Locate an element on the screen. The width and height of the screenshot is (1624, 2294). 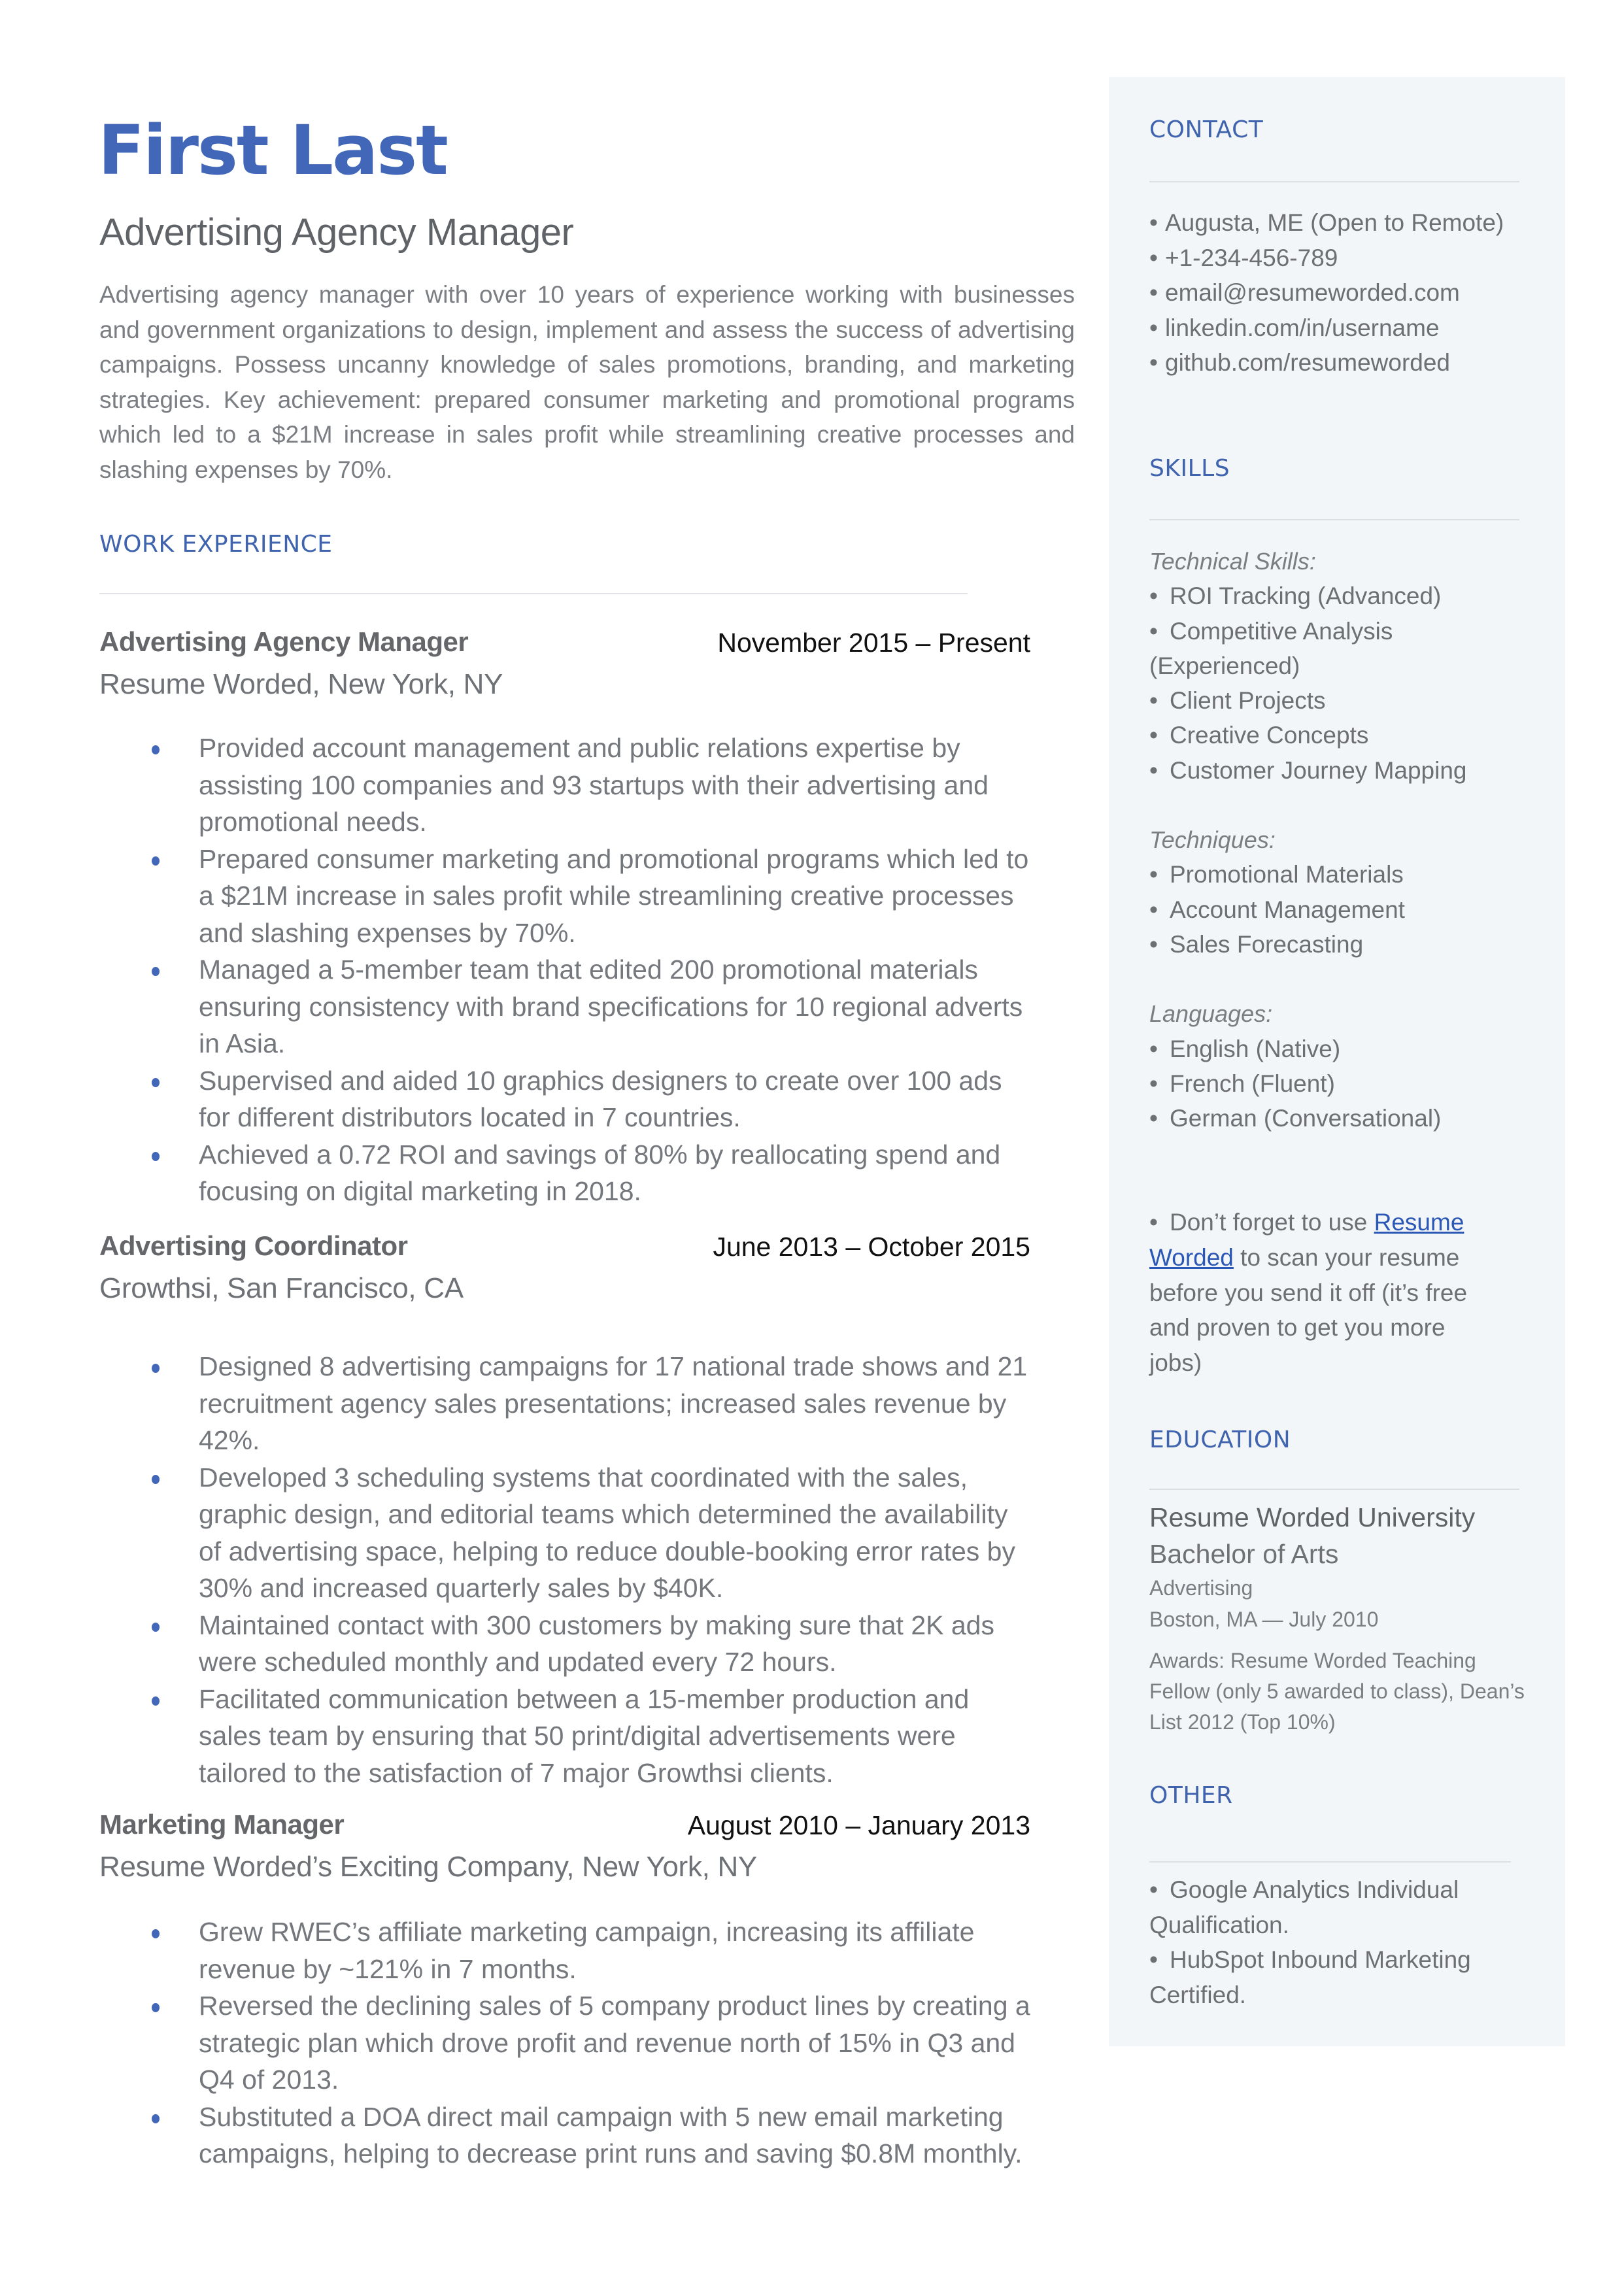
candidate-name: First Last is located at coordinates (273, 150).